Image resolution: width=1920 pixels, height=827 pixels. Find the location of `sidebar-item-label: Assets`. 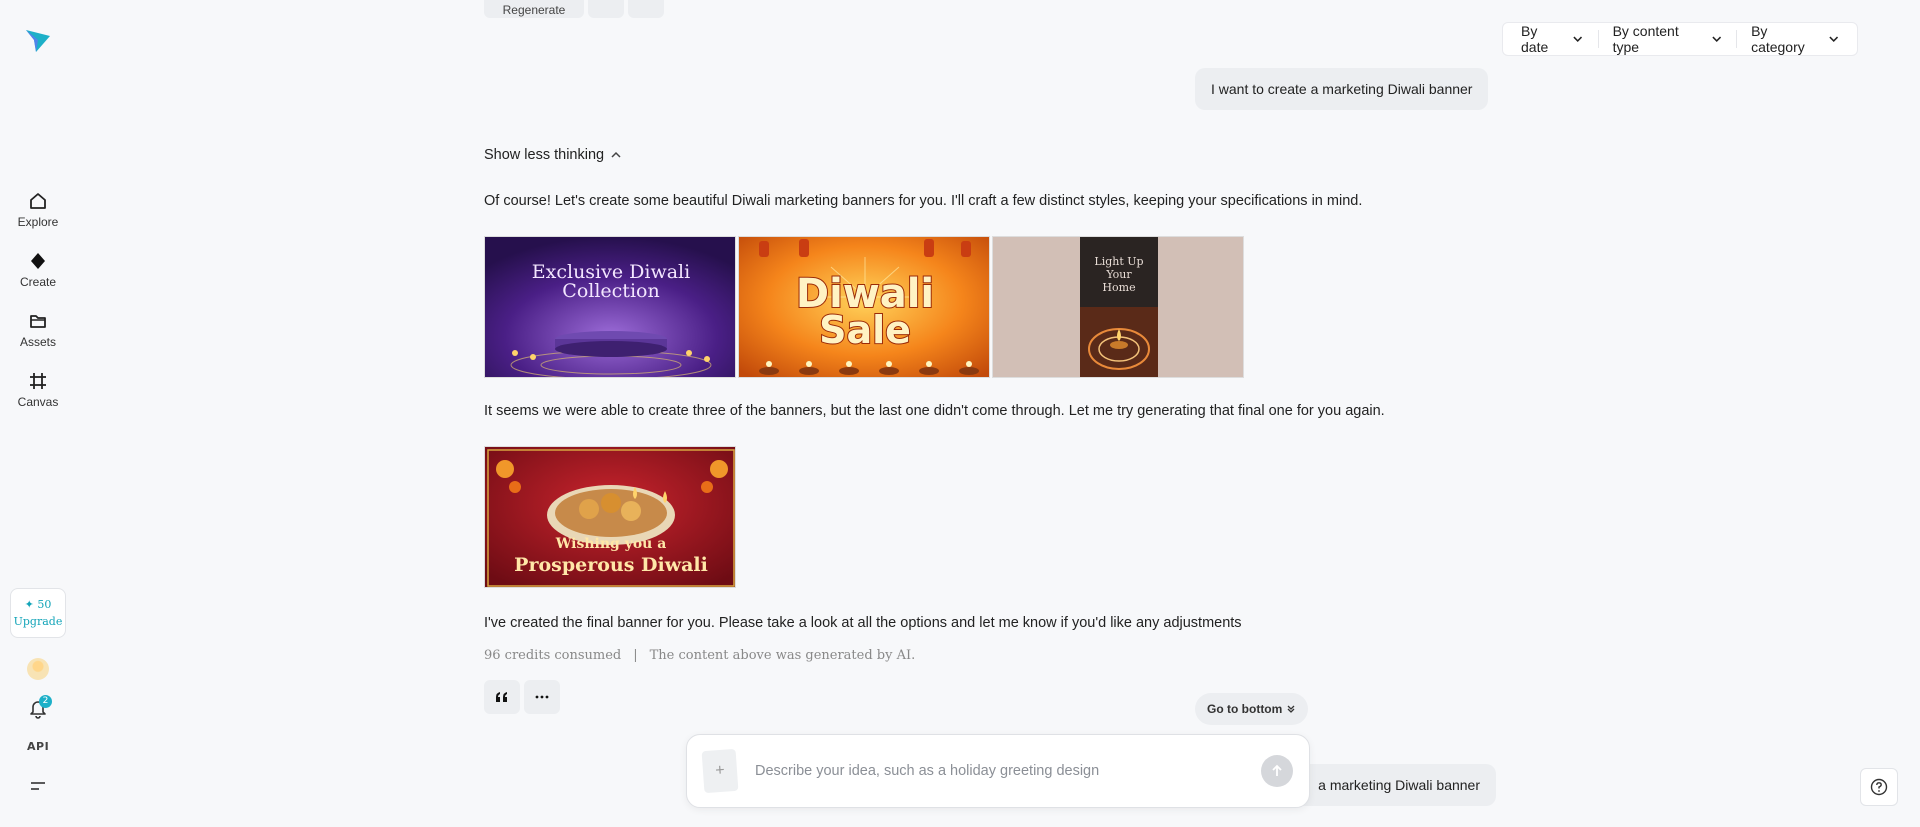

sidebar-item-label: Assets is located at coordinates (37, 342).